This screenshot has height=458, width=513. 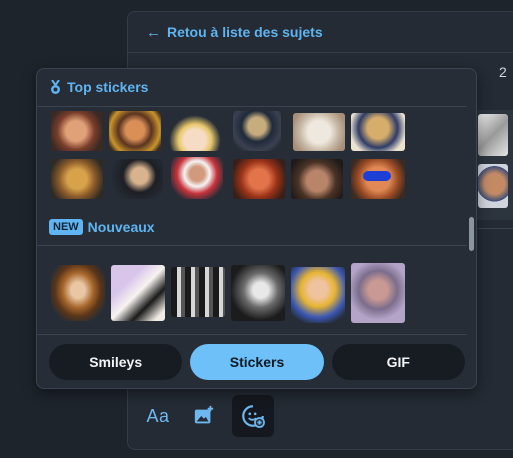 What do you see at coordinates (137, 179) in the screenshot?
I see `sticker-man-dark-suit` at bounding box center [137, 179].